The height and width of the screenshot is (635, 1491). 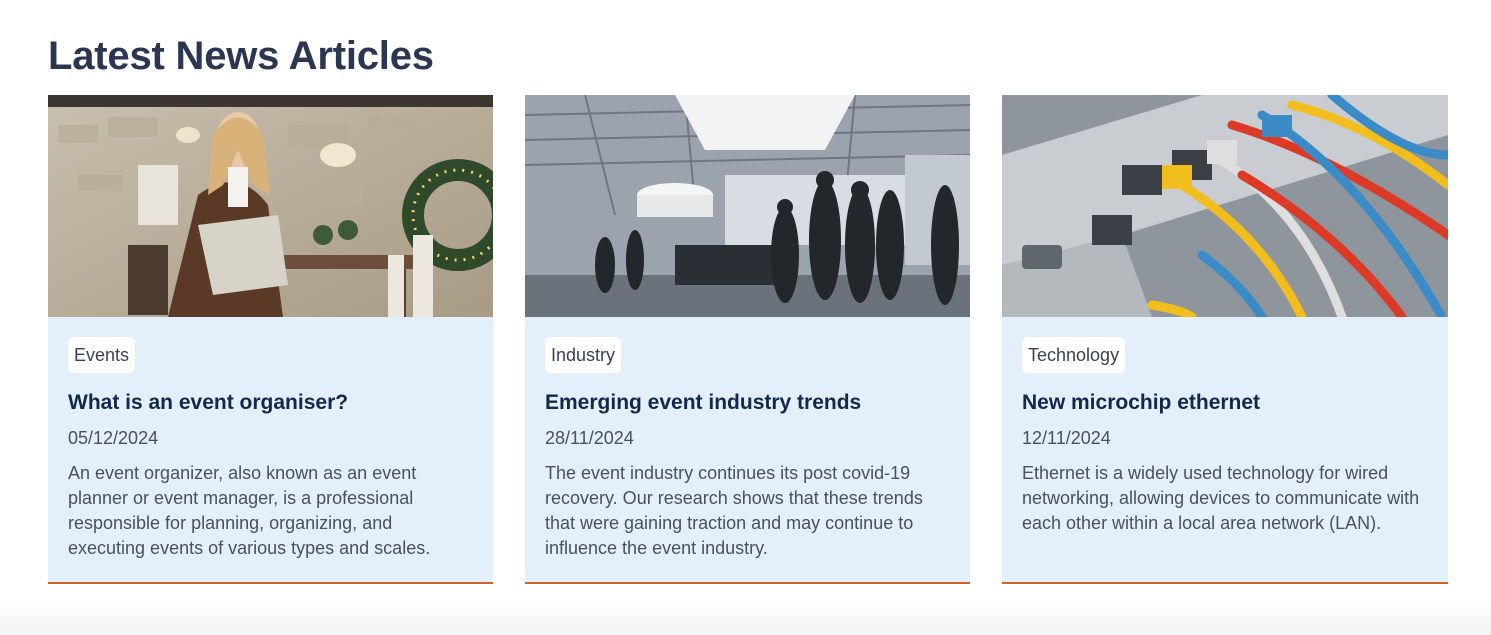 What do you see at coordinates (747, 403) in the screenshot?
I see `card-title: Emerging event industry trends` at bounding box center [747, 403].